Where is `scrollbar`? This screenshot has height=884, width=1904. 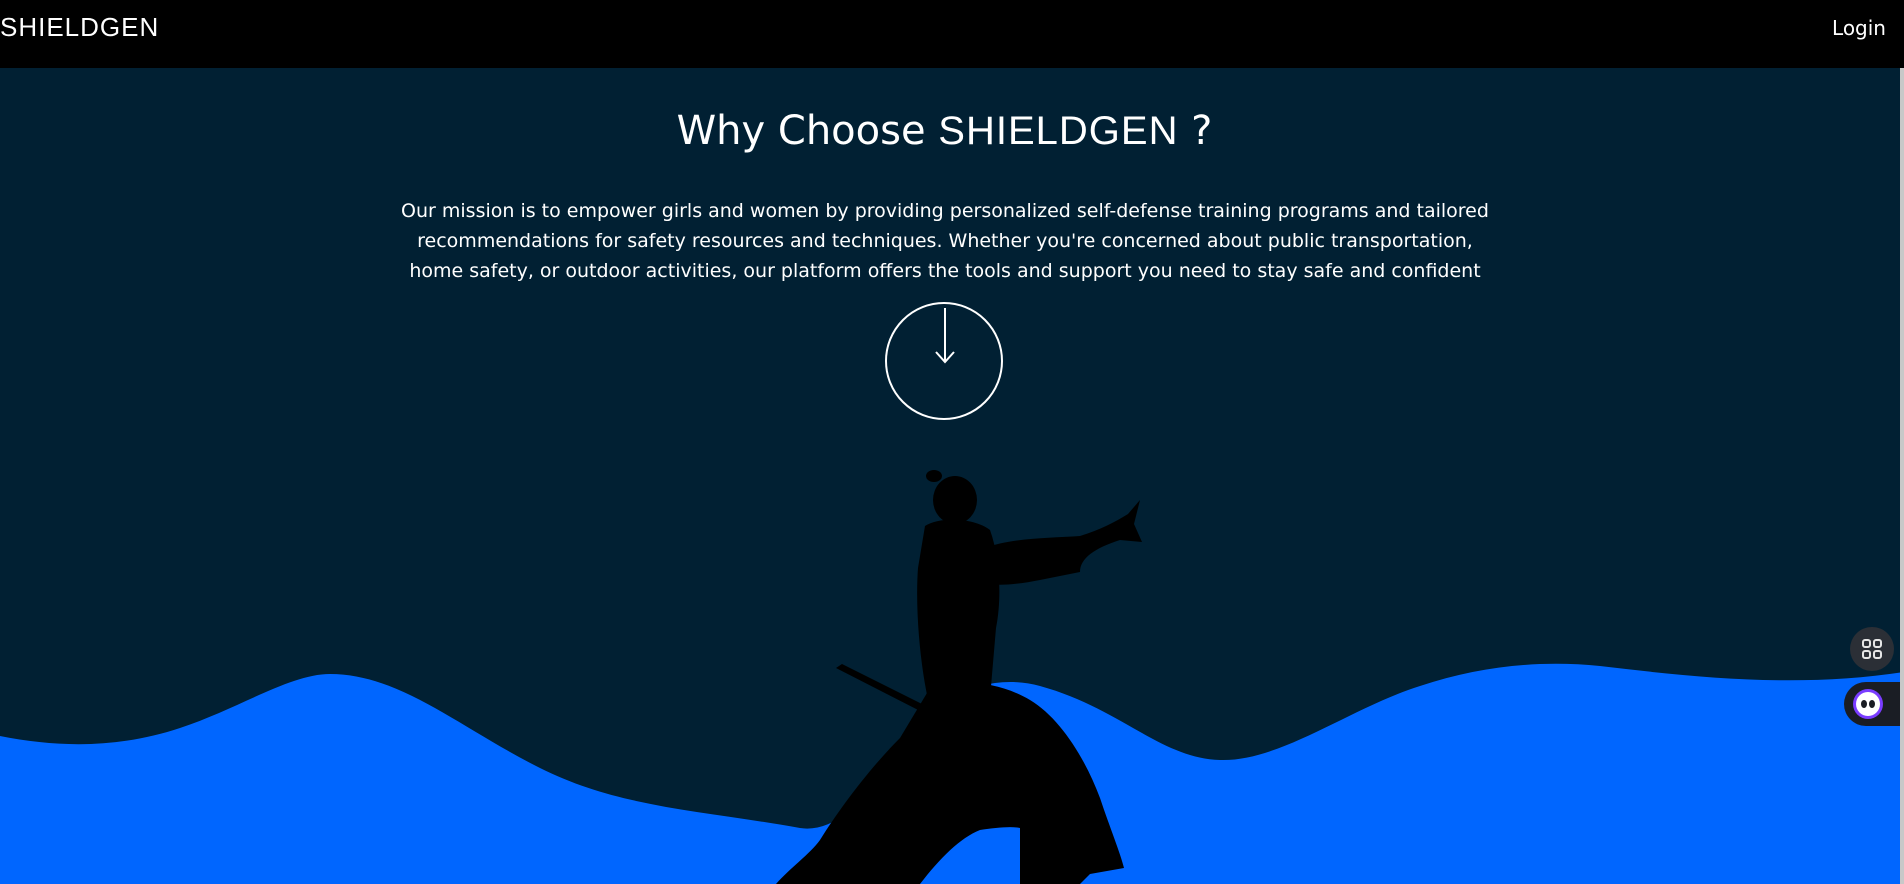
scrollbar is located at coordinates (1902, 476).